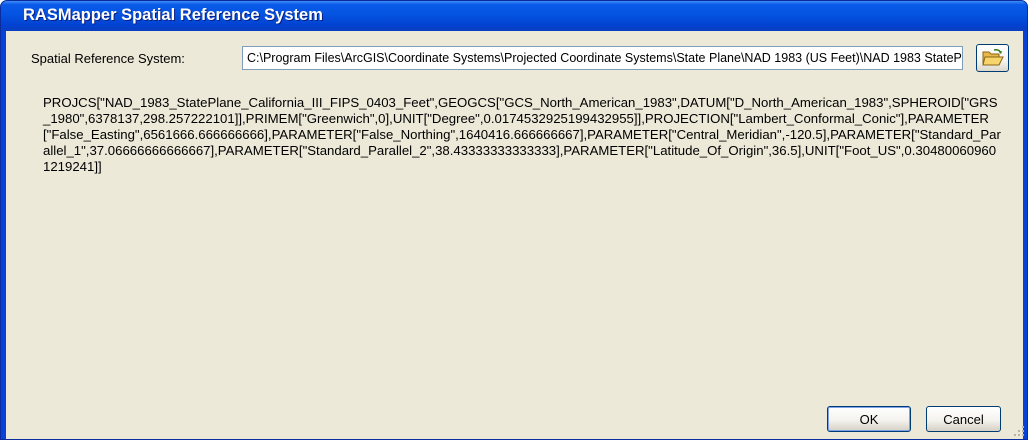 This screenshot has width=1028, height=440. What do you see at coordinates (108, 58) in the screenshot?
I see `srs-label: Spatial Reference System:` at bounding box center [108, 58].